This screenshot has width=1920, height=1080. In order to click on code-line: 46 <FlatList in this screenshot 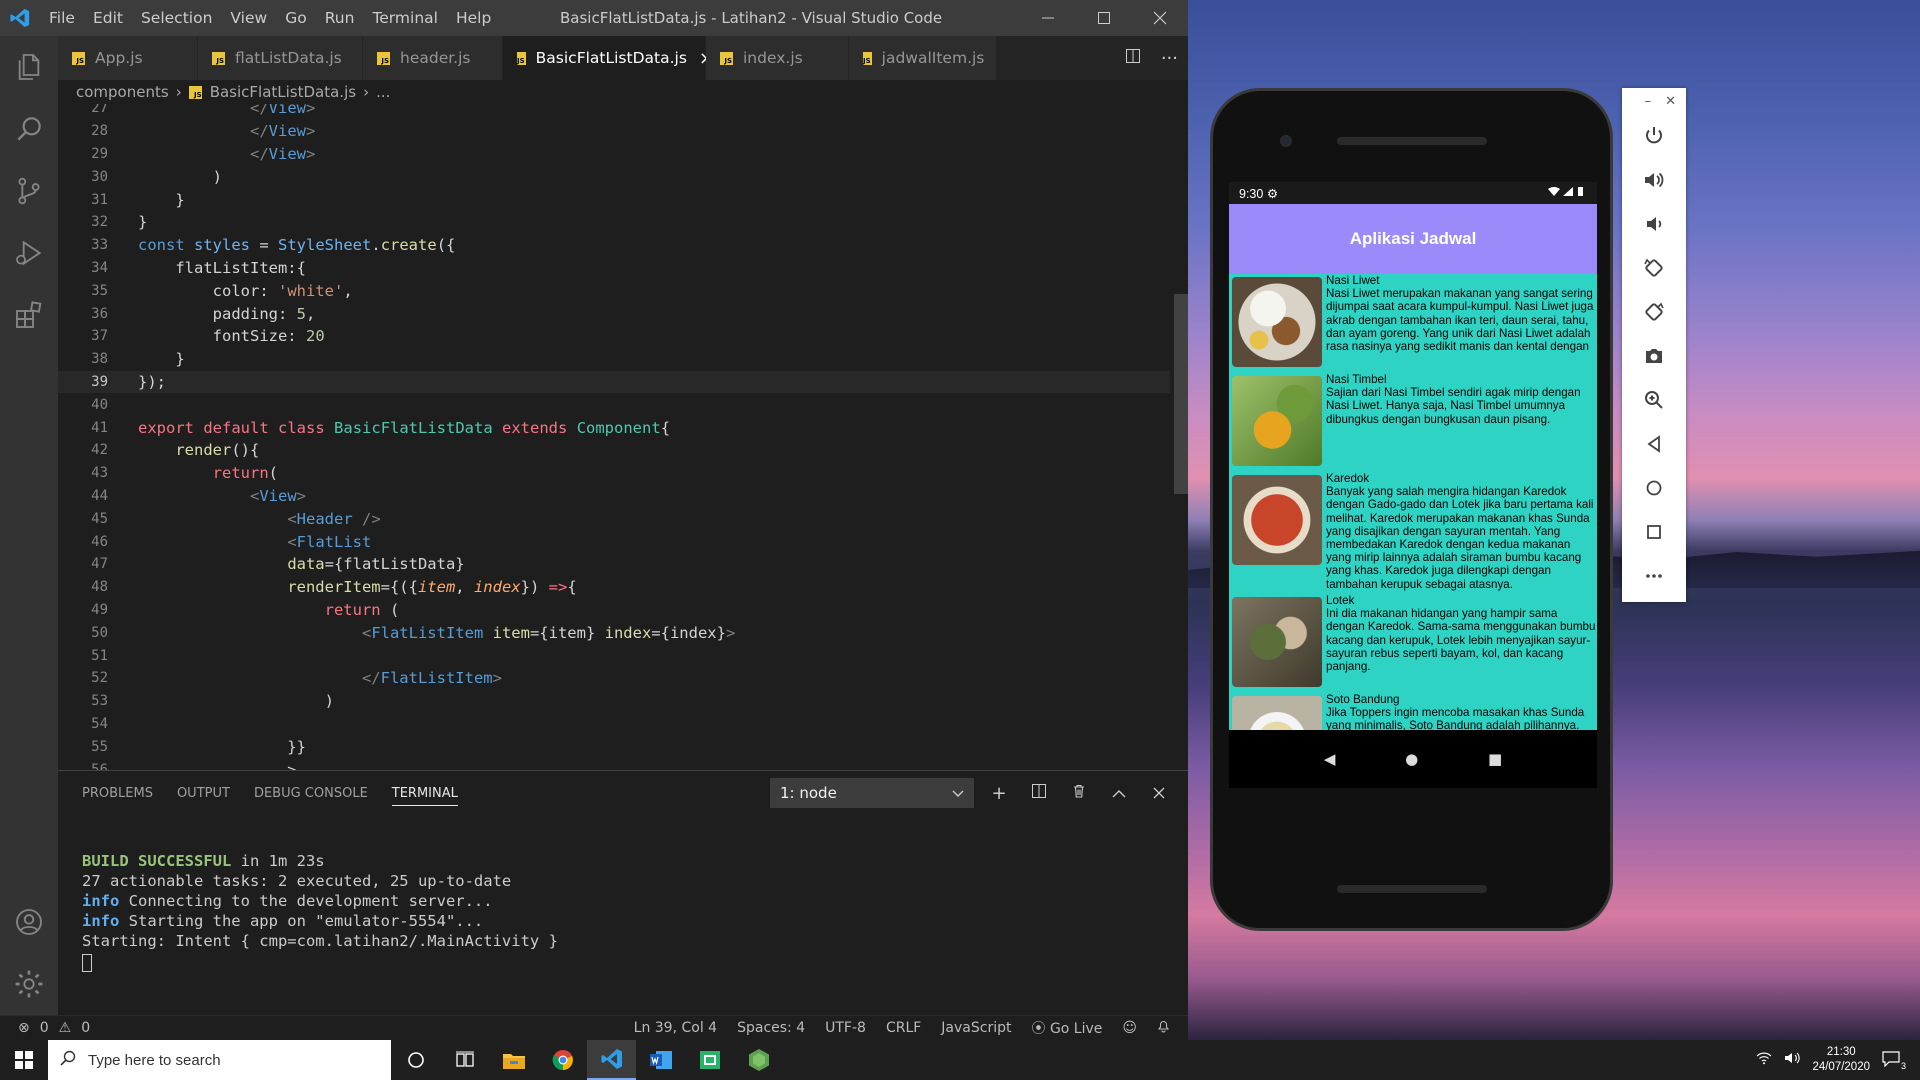, I will do `click(614, 541)`.